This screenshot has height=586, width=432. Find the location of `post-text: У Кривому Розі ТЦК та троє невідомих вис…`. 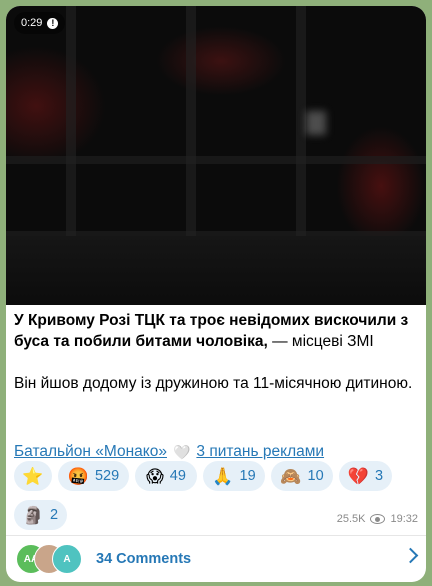

post-text: У Кривому Розі ТЦК та троє невідомих вис… is located at coordinates (216, 352).